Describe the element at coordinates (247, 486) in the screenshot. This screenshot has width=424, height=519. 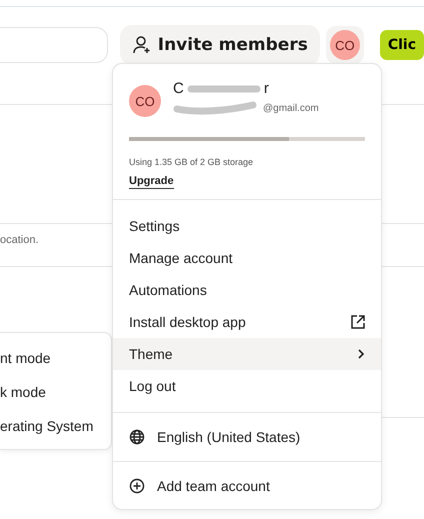
I see `add-team-account-item: Add team account` at that location.